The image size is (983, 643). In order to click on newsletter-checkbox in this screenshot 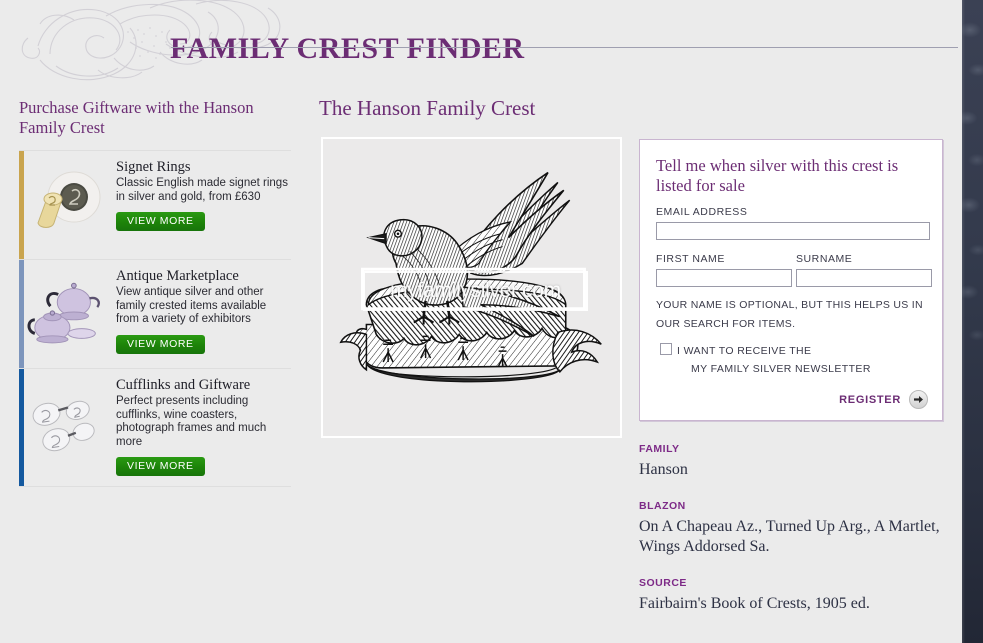, I will do `click(666, 349)`.